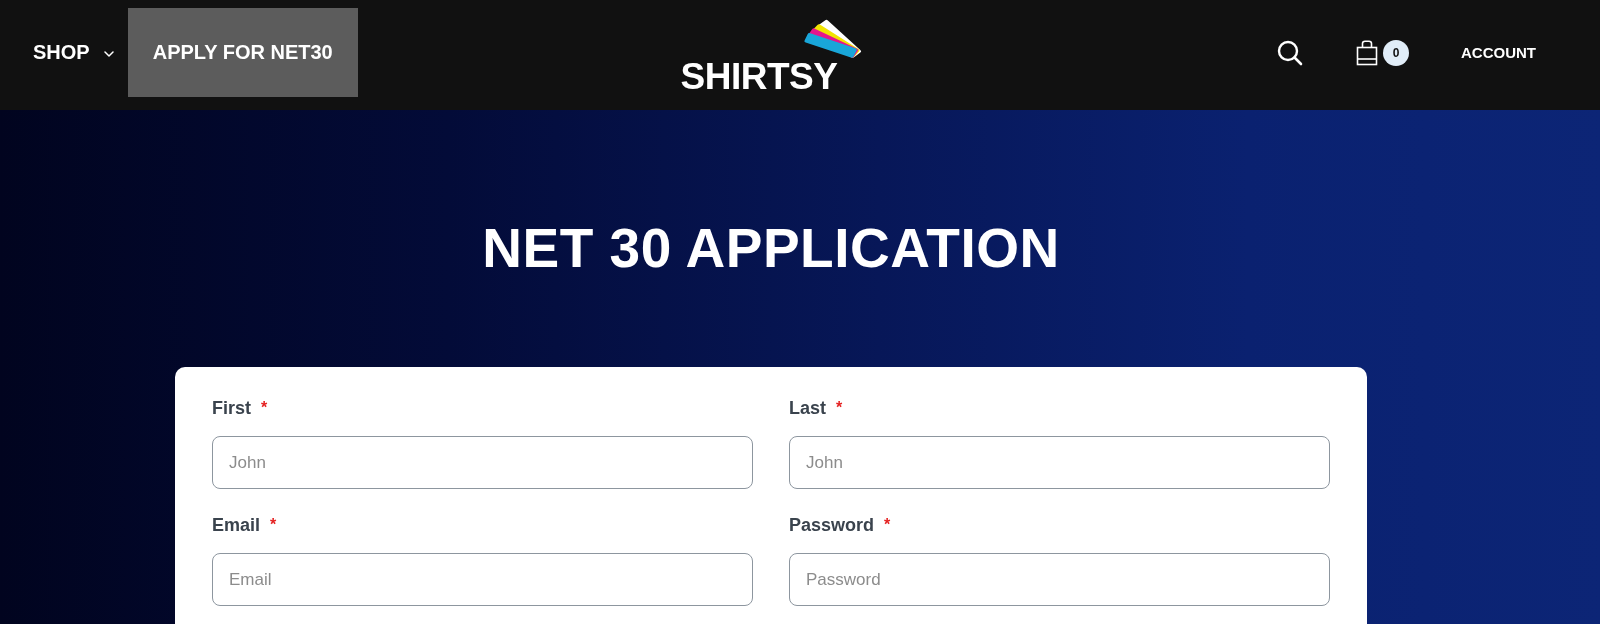  What do you see at coordinates (807, 408) in the screenshot?
I see `field-label: Last` at bounding box center [807, 408].